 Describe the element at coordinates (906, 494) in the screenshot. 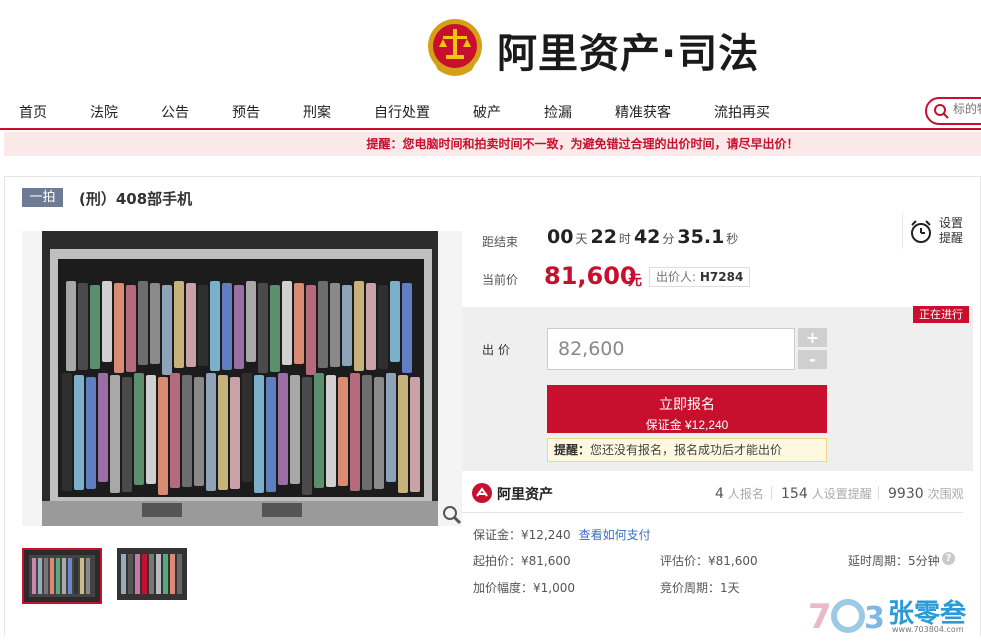

I see `views-count: 9930` at that location.